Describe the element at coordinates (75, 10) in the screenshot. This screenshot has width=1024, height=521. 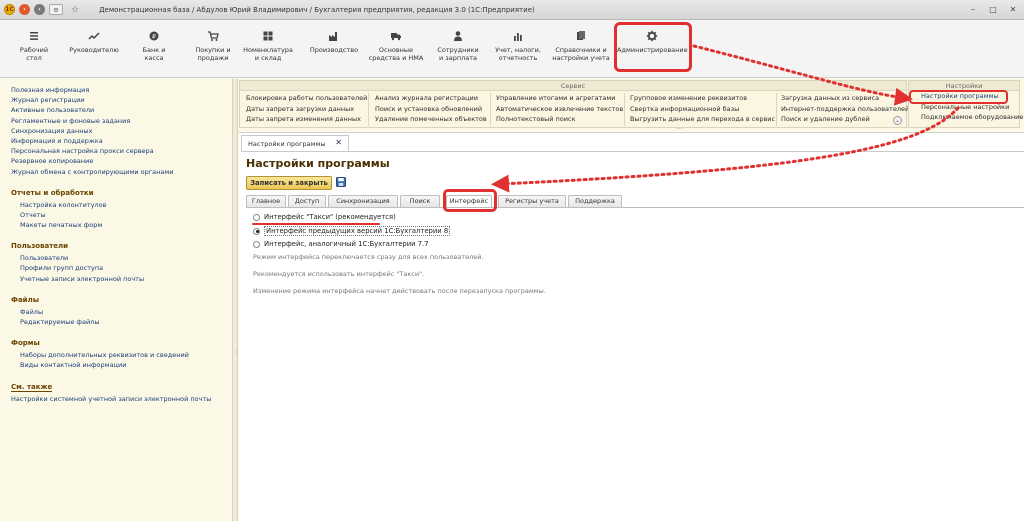
I see `favorites-star-icon: ☆` at that location.